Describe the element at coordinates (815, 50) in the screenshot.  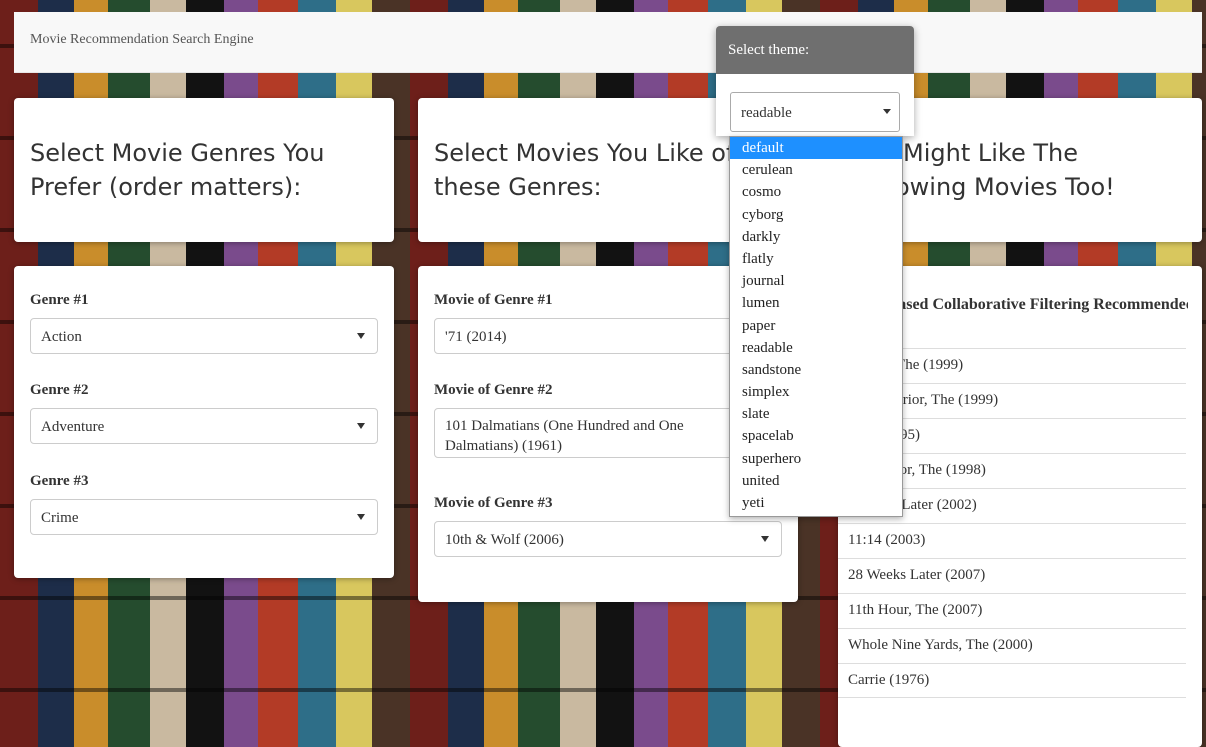
I see `theme-label: Select theme:` at that location.